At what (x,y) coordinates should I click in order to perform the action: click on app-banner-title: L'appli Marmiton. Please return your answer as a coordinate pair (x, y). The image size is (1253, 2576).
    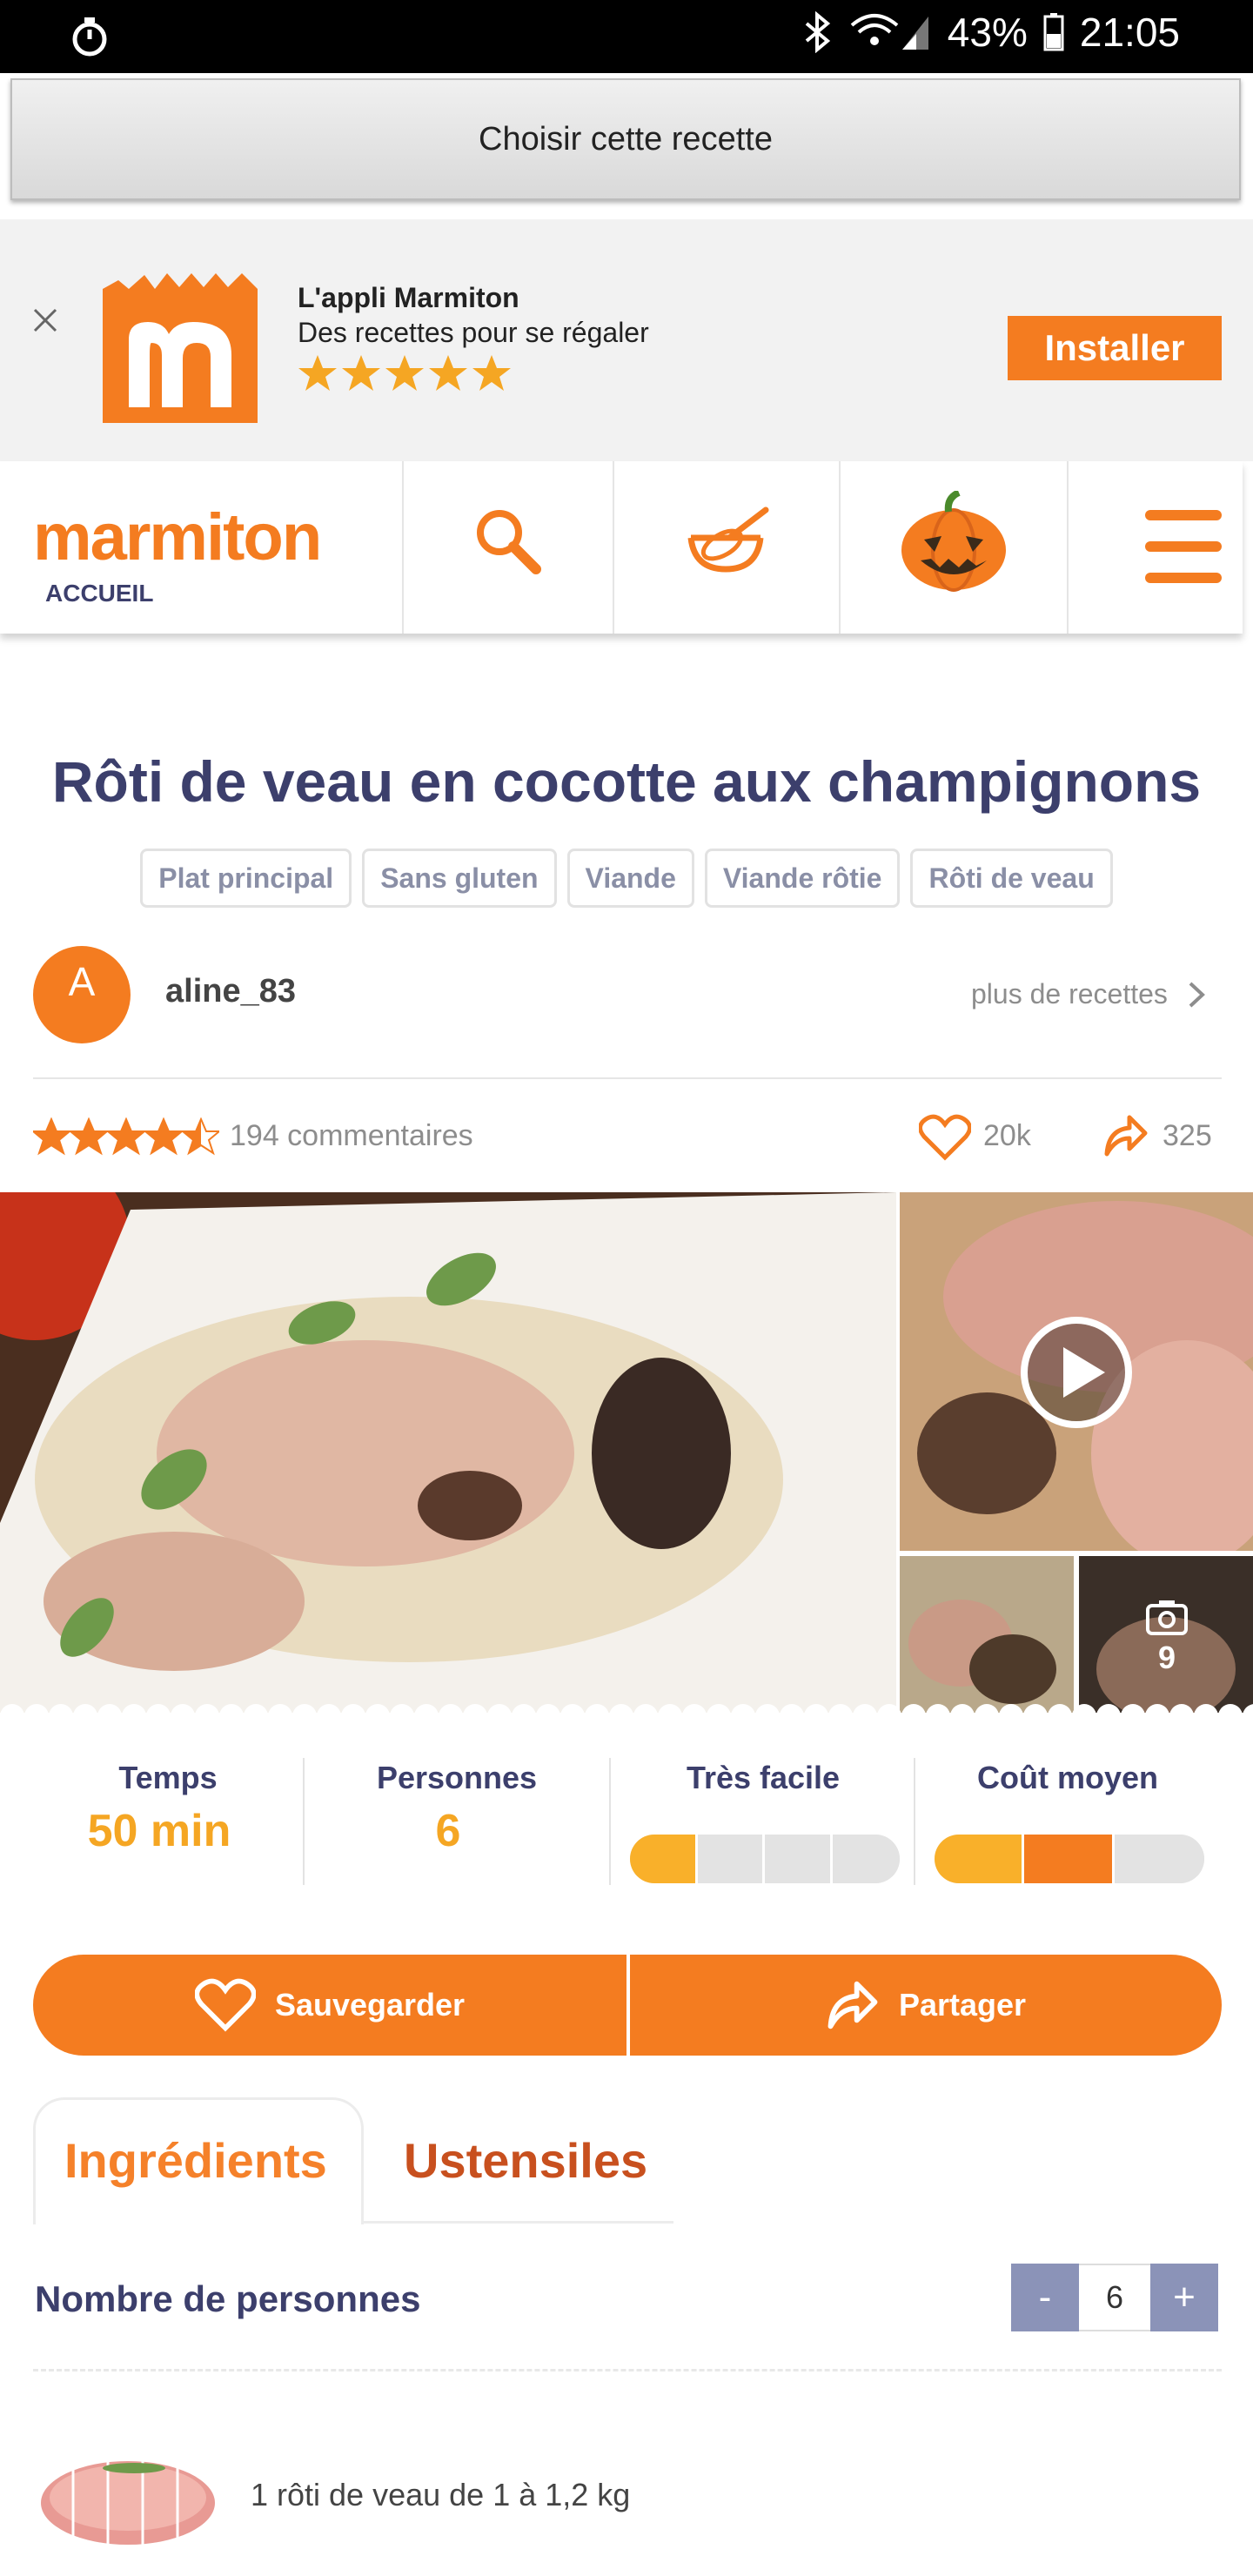
    Looking at the image, I should click on (408, 298).